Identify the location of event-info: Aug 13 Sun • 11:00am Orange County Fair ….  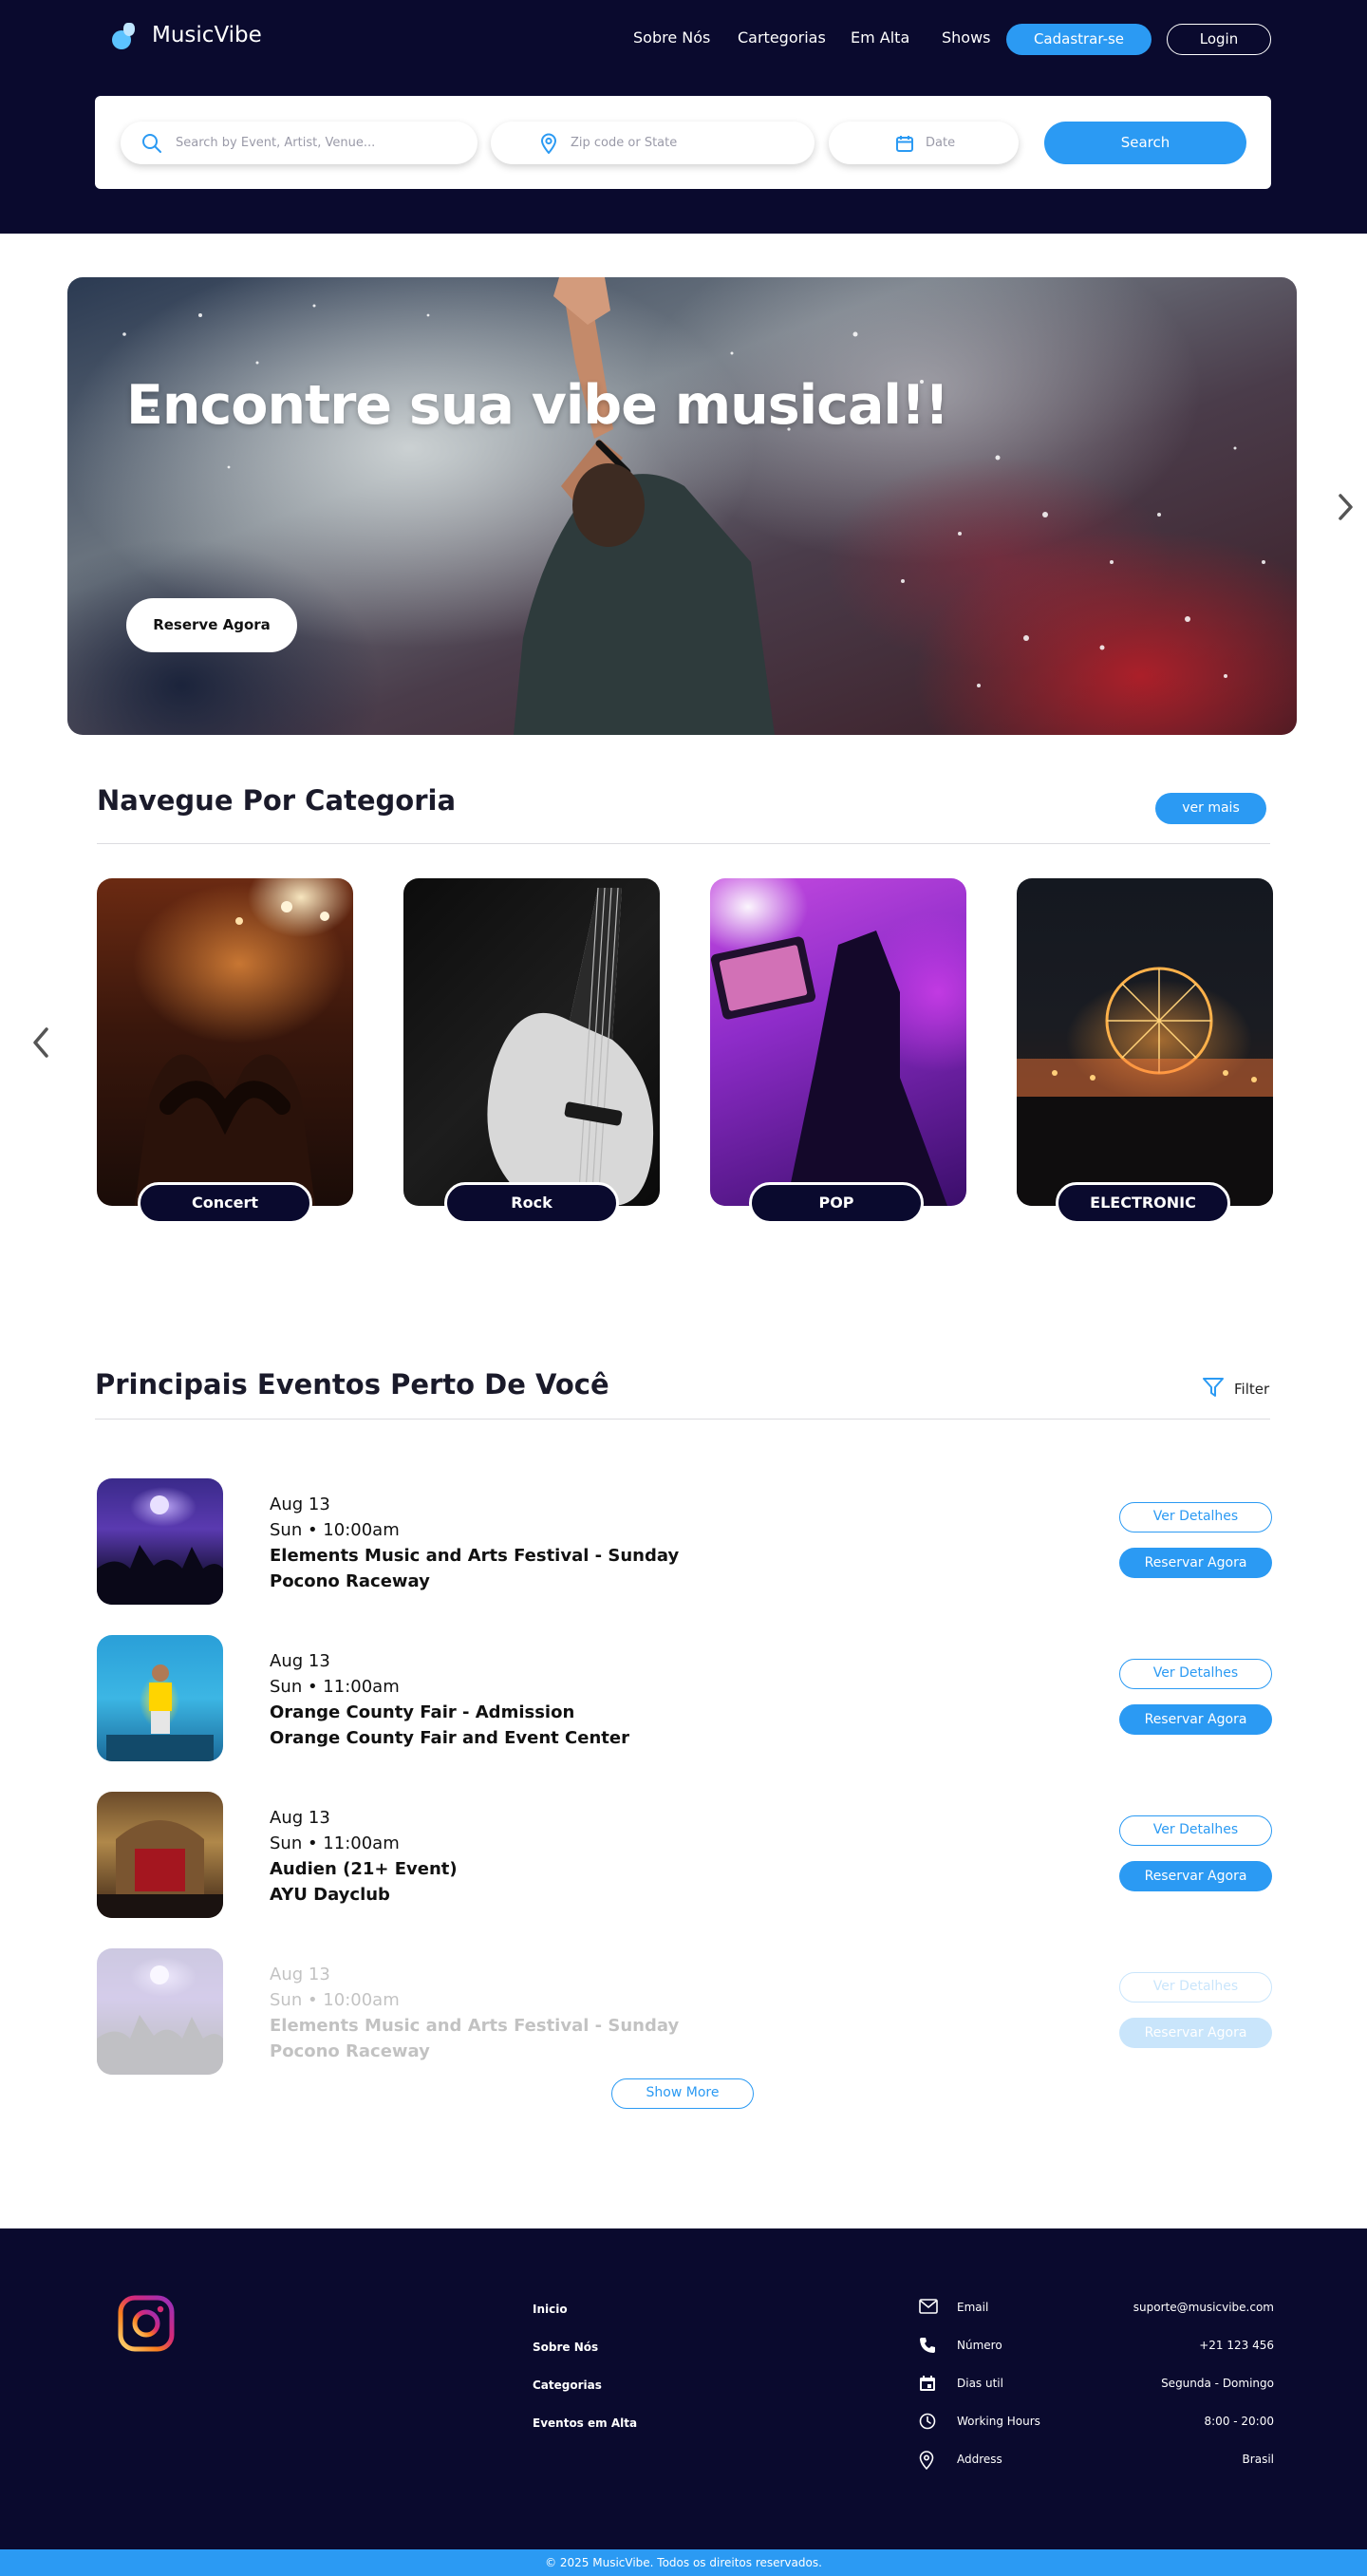
(449, 1699).